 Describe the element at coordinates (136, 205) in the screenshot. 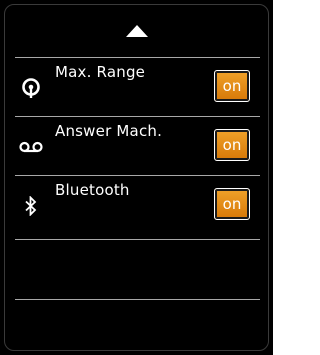

I see `setting-row-bluetooth: Bluetooth on` at that location.